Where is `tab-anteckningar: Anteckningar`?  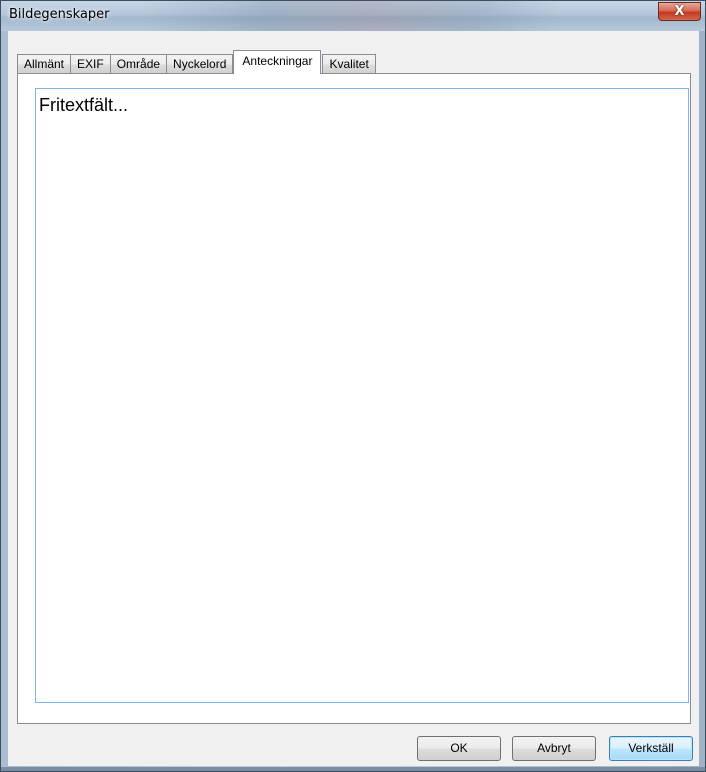 tab-anteckningar: Anteckningar is located at coordinates (277, 62).